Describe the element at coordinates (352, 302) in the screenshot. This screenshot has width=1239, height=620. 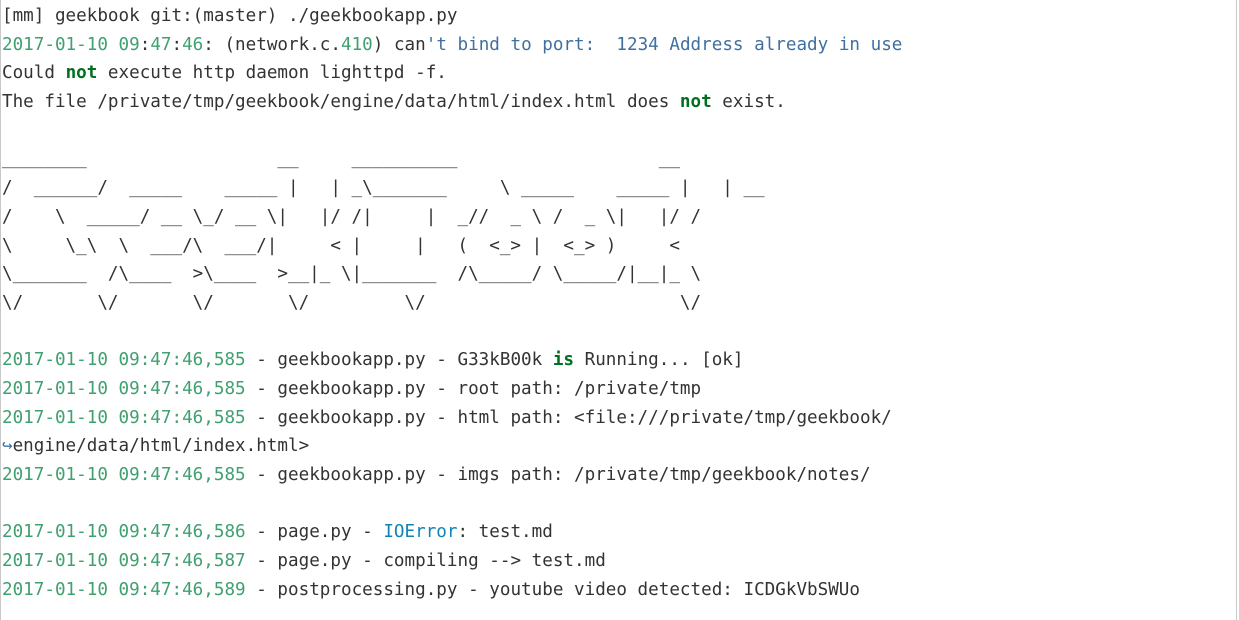
I see `ascii-banner-line: \/ \/ \/ \/ \/ \/` at that location.